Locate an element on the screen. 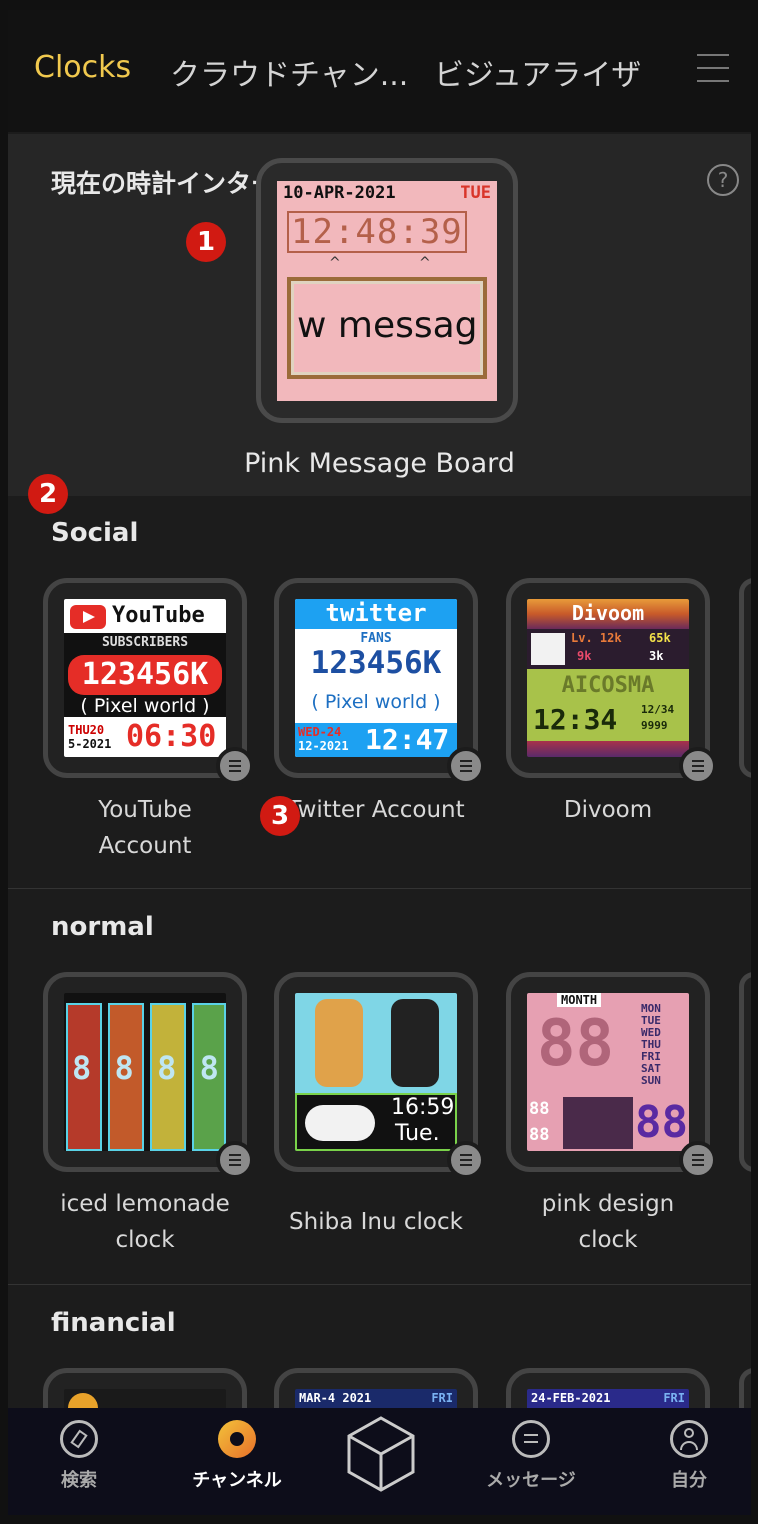  youtube-date-line1: THU20 is located at coordinates (86, 730).